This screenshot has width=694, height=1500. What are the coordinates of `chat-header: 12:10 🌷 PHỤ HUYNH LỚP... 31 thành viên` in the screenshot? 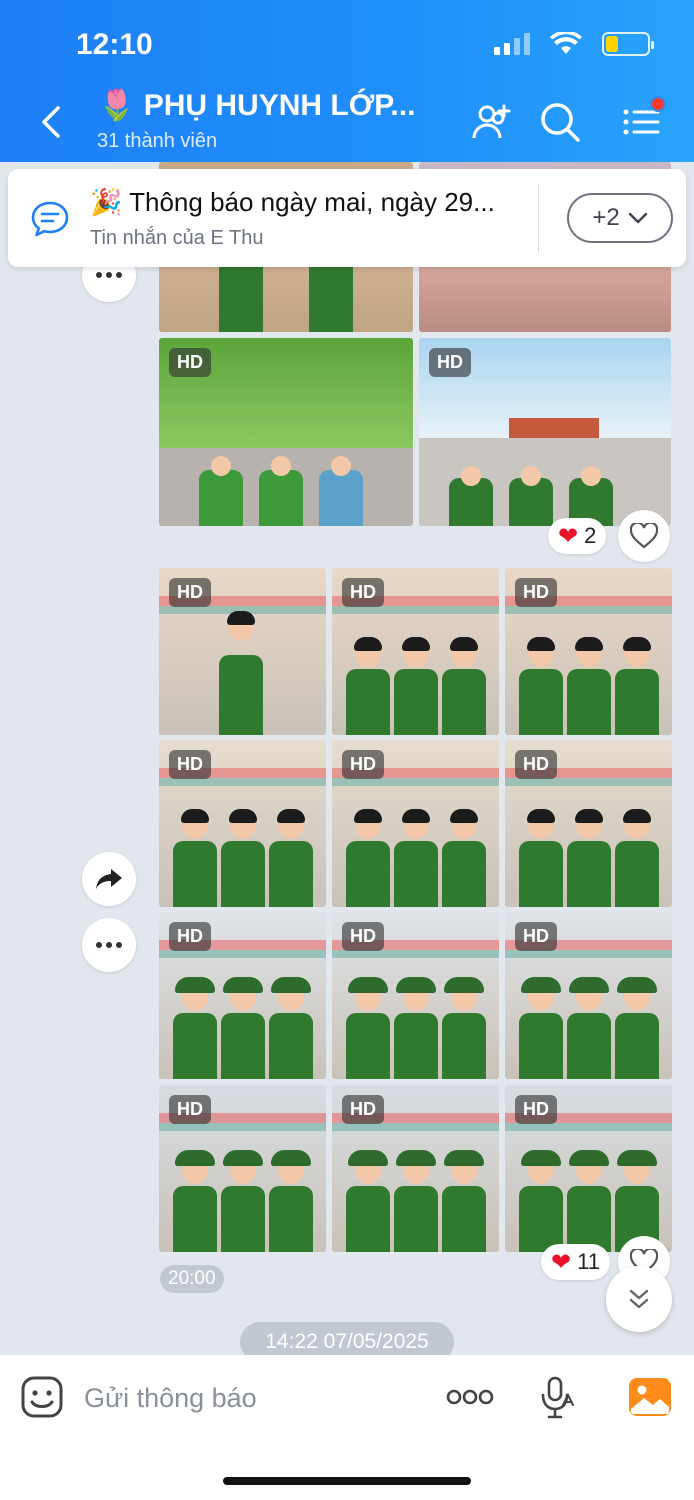 It's located at (347, 81).